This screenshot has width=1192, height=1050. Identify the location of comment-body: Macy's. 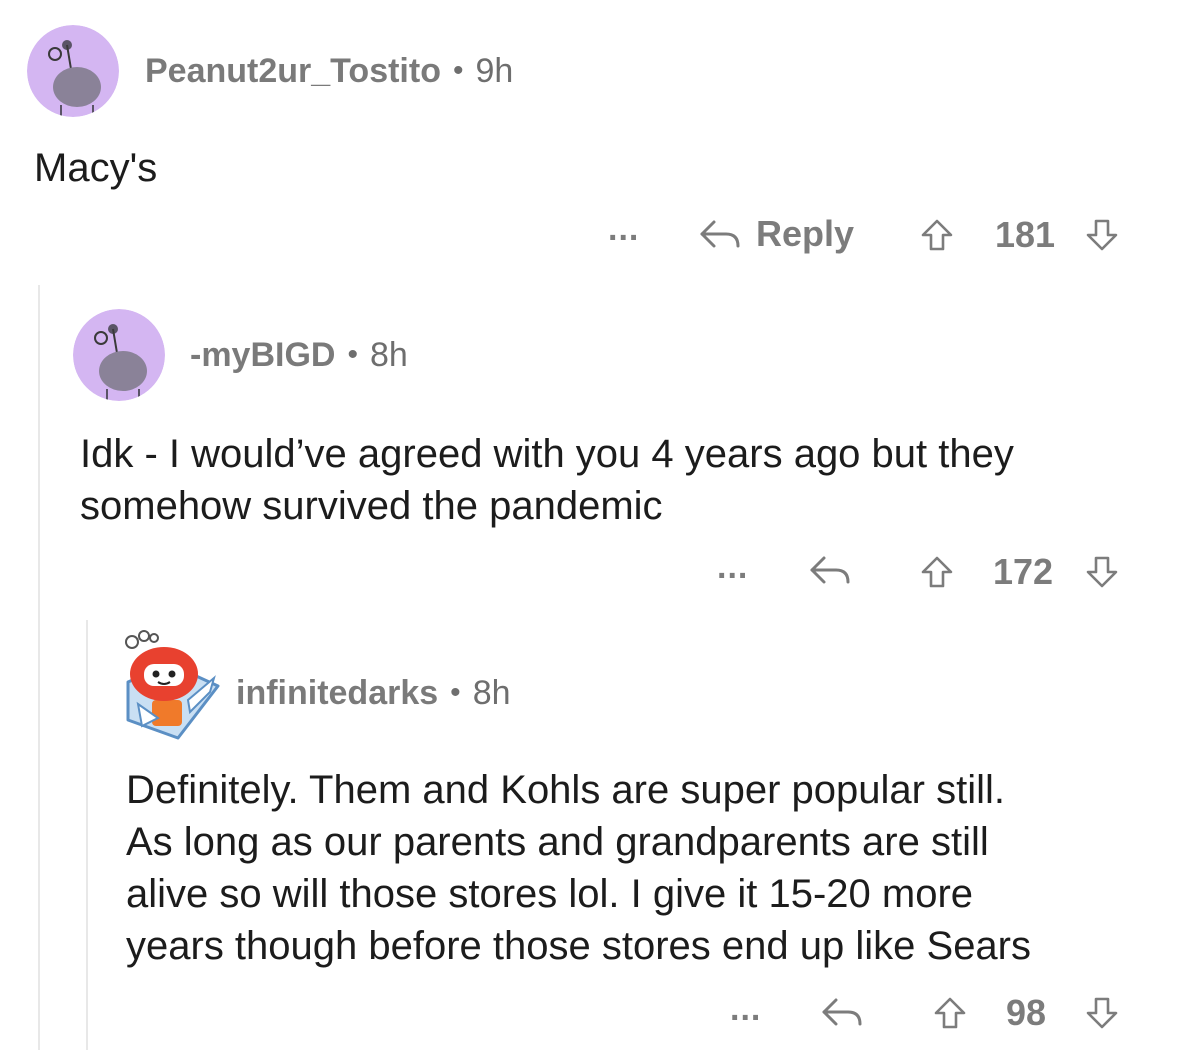
(96, 168).